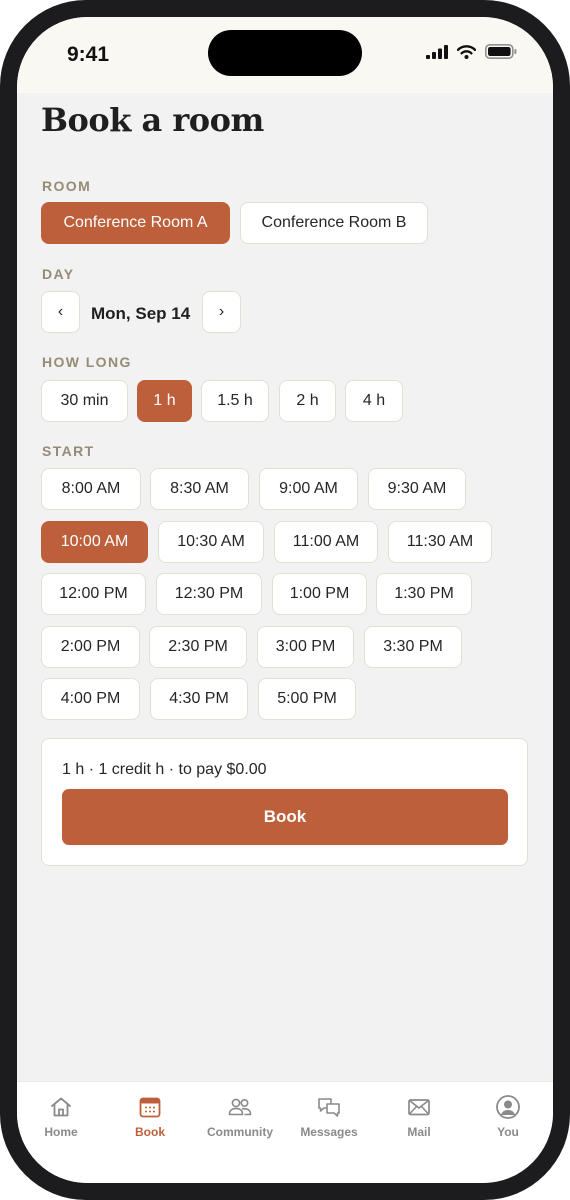 The height and width of the screenshot is (1200, 570). Describe the element at coordinates (150, 1107) in the screenshot. I see `calendar-icon` at that location.